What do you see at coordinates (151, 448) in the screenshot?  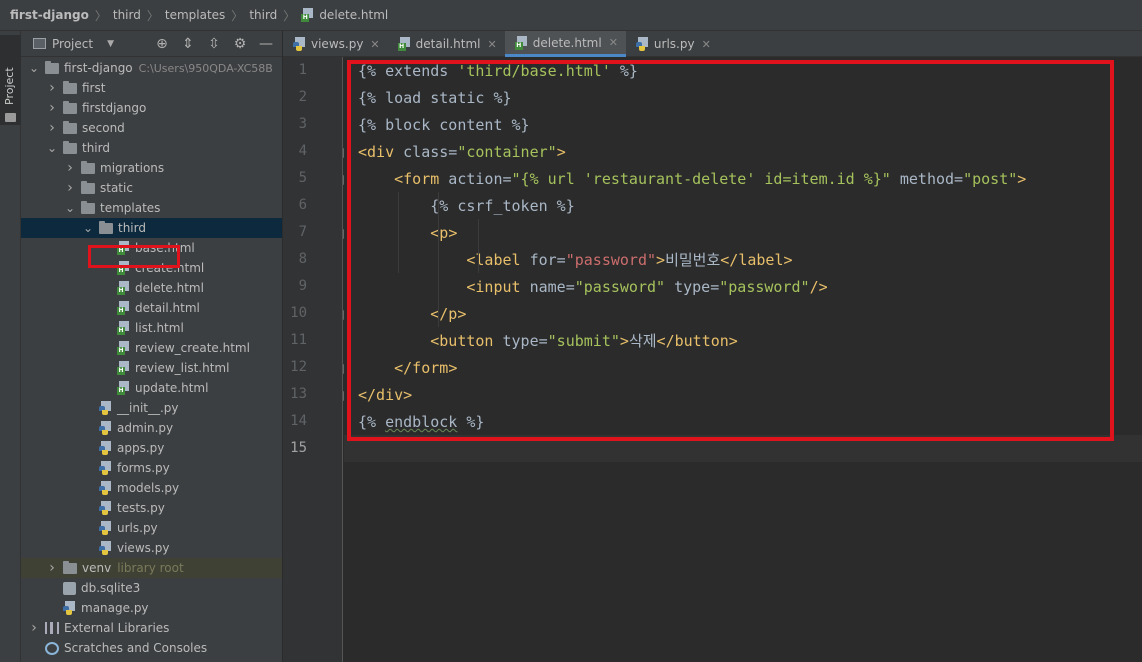 I see `tree-item-apps-py: apps.py` at bounding box center [151, 448].